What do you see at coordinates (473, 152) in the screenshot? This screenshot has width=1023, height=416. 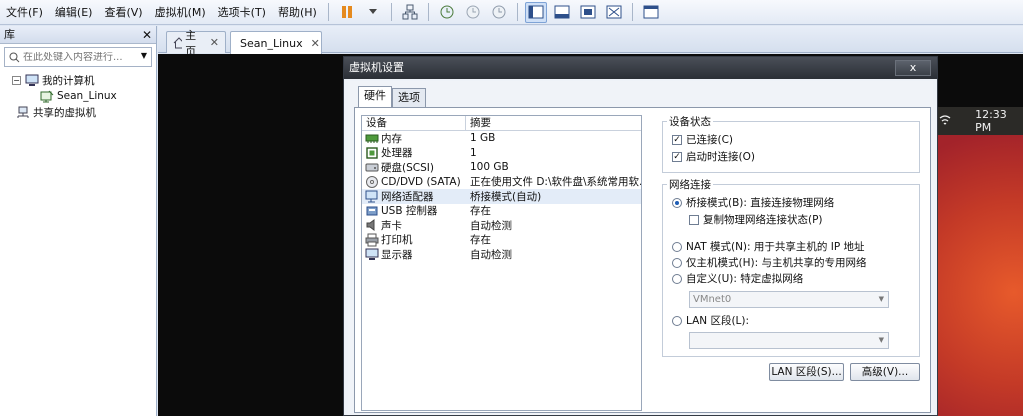 I see `device-summary: 1` at bounding box center [473, 152].